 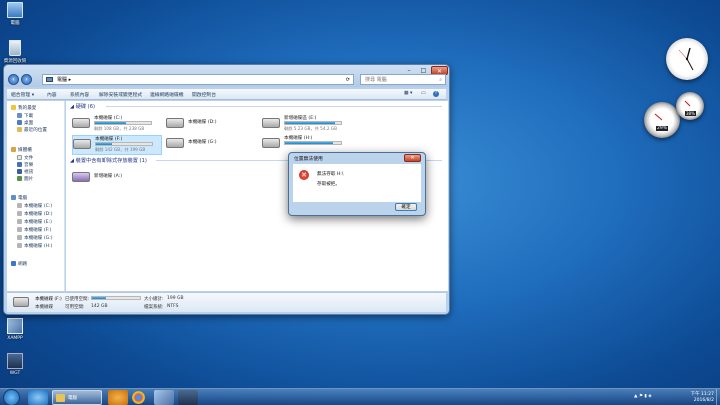 What do you see at coordinates (204, 94) in the screenshot?
I see `control-panel-button: 開啟控制台` at bounding box center [204, 94].